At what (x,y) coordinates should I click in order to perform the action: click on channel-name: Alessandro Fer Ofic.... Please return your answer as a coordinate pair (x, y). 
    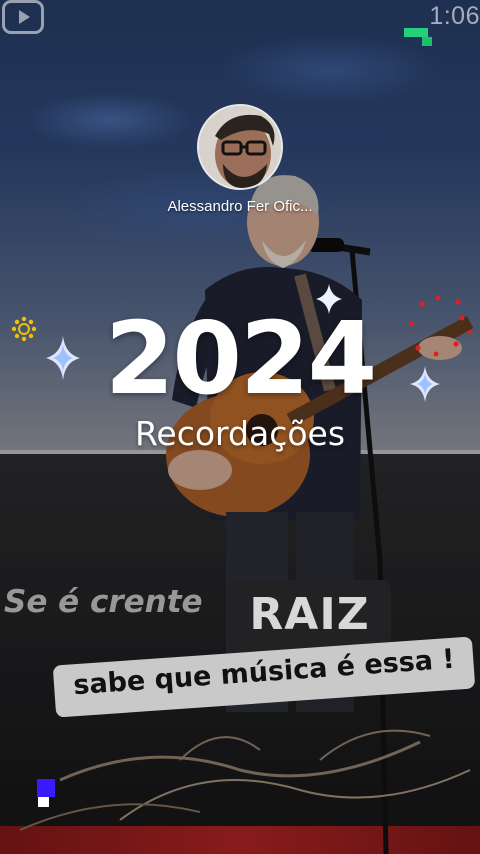
    Looking at the image, I should click on (240, 206).